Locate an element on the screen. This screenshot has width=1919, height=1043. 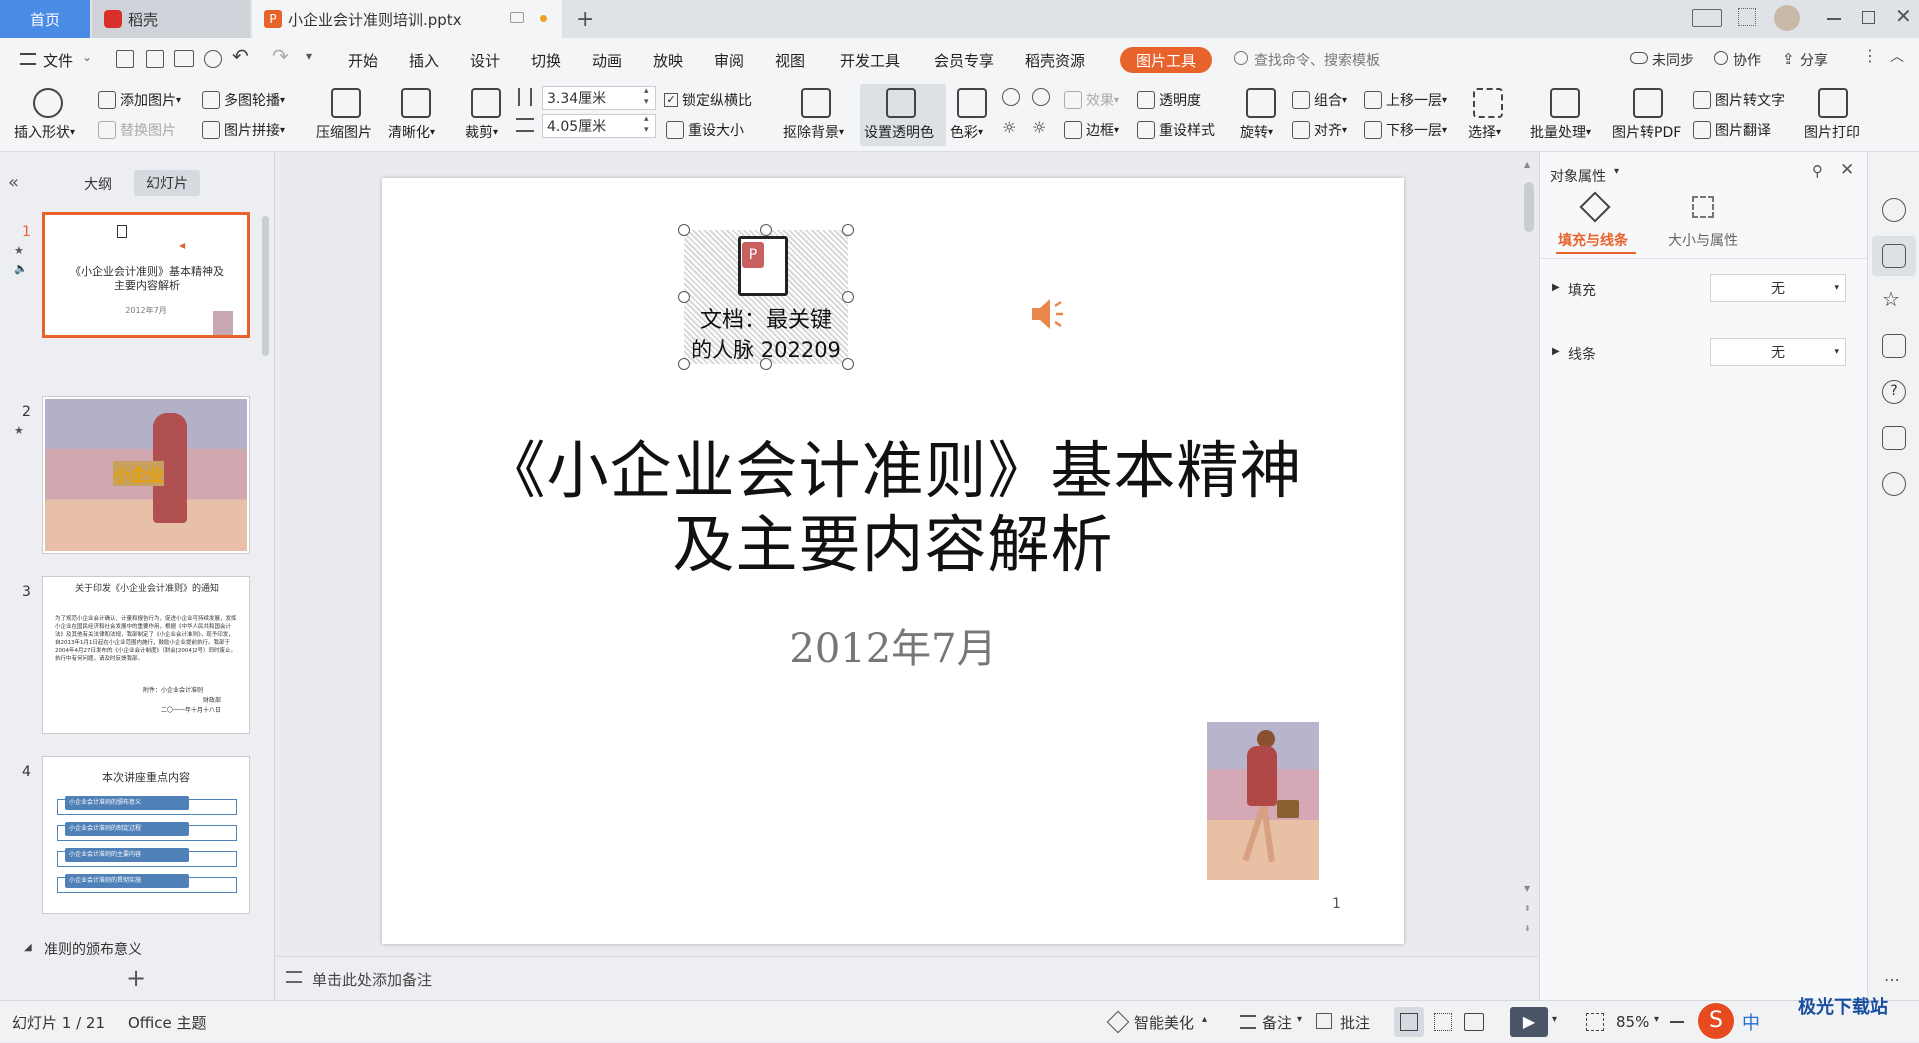
more-icon: ▾ is located at coordinates (309, 56).